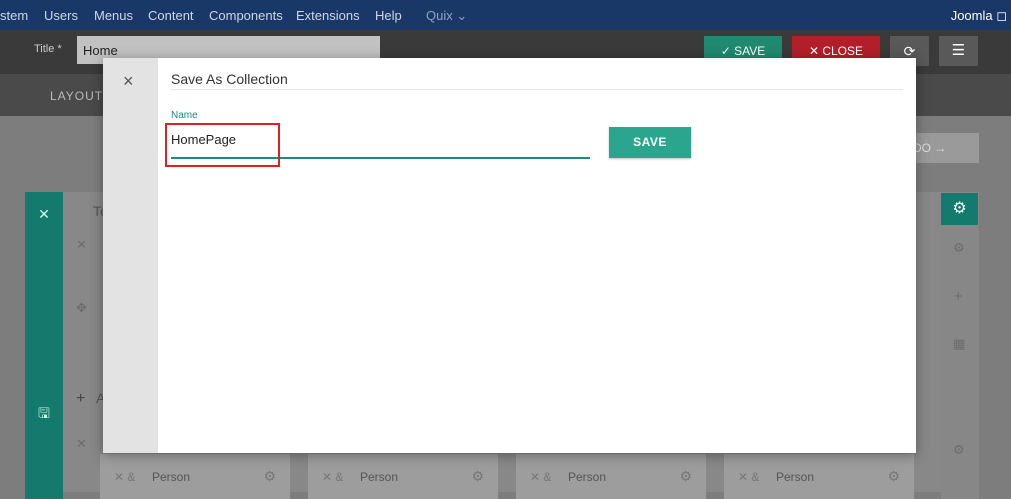  I want to click on menu-extensions: Extensions, so click(328, 15).